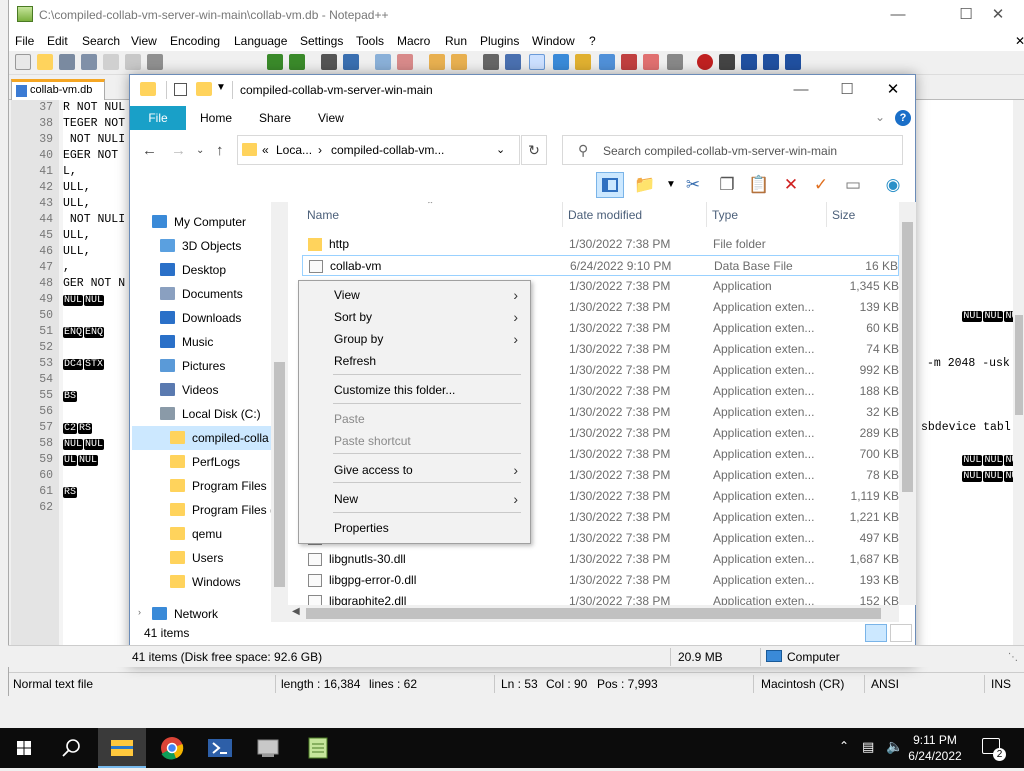 This screenshot has height=771, width=1024. I want to click on search-button, so click(72, 748).